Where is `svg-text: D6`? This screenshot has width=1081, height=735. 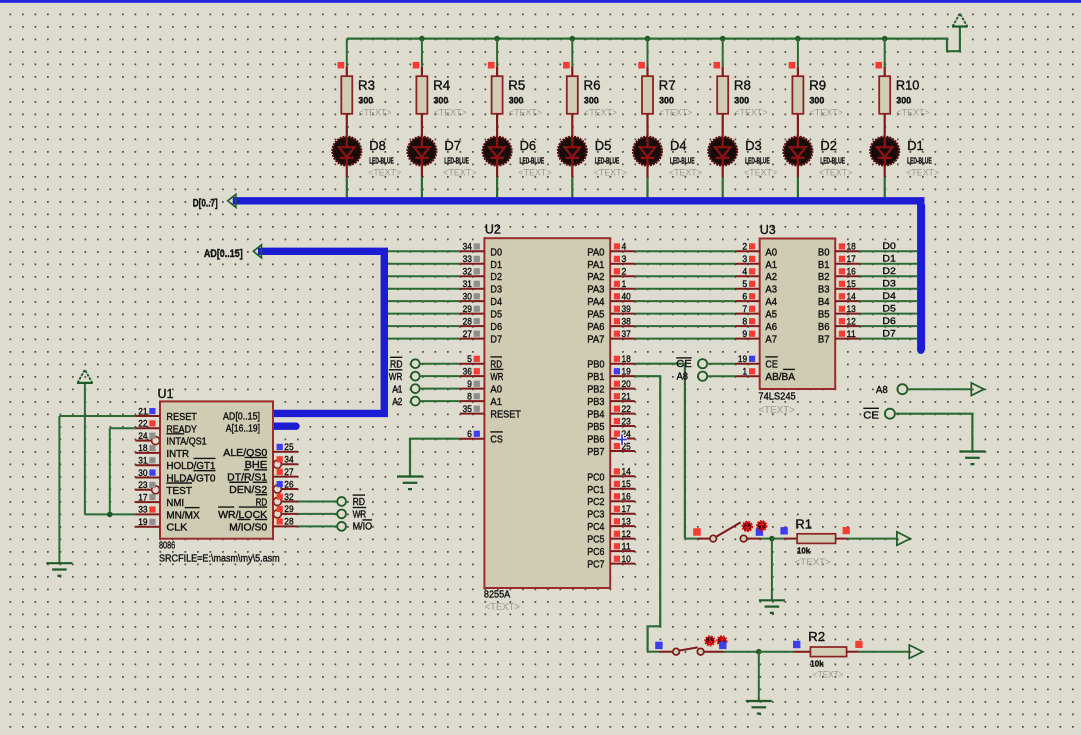 svg-text: D6 is located at coordinates (528, 145).